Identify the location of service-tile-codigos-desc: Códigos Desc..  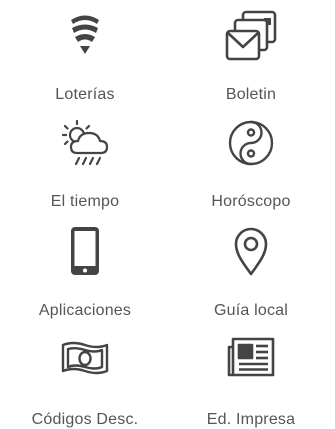
(85, 377).